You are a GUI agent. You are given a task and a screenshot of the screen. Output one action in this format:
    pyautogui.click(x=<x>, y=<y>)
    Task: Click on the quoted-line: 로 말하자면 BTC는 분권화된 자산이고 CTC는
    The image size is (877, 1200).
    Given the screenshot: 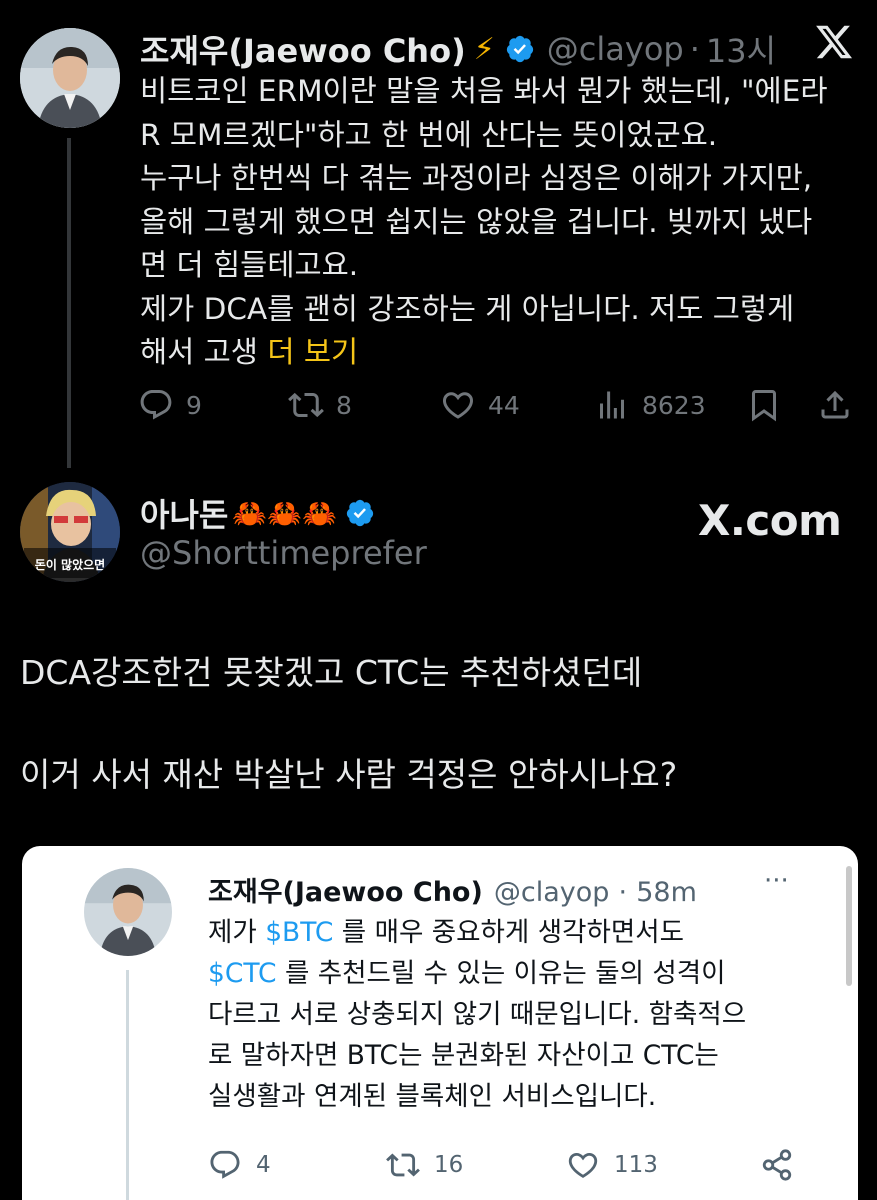 What is the action you would take?
    pyautogui.click(x=463, y=1055)
    